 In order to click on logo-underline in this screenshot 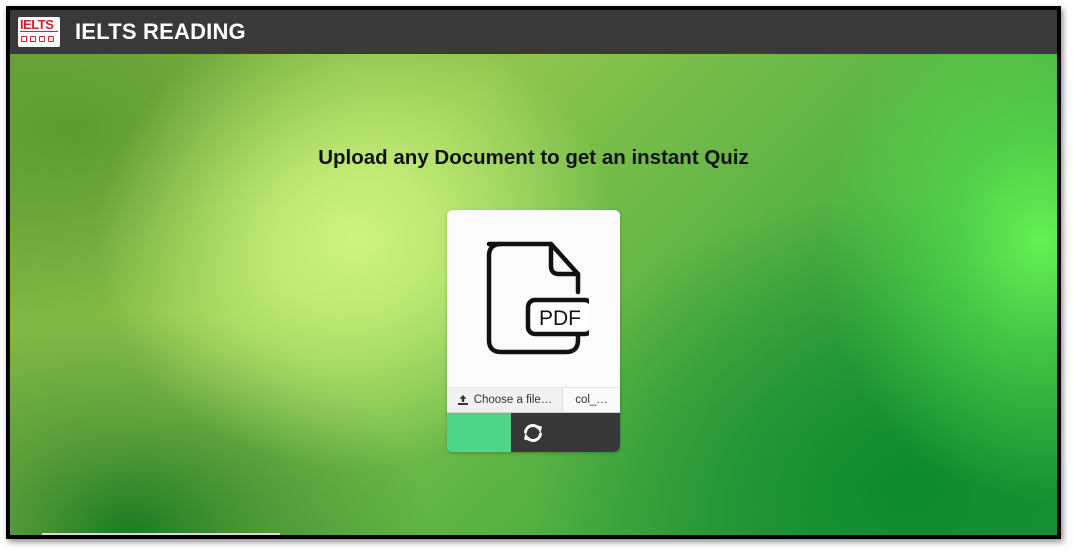, I will do `click(39, 31)`.